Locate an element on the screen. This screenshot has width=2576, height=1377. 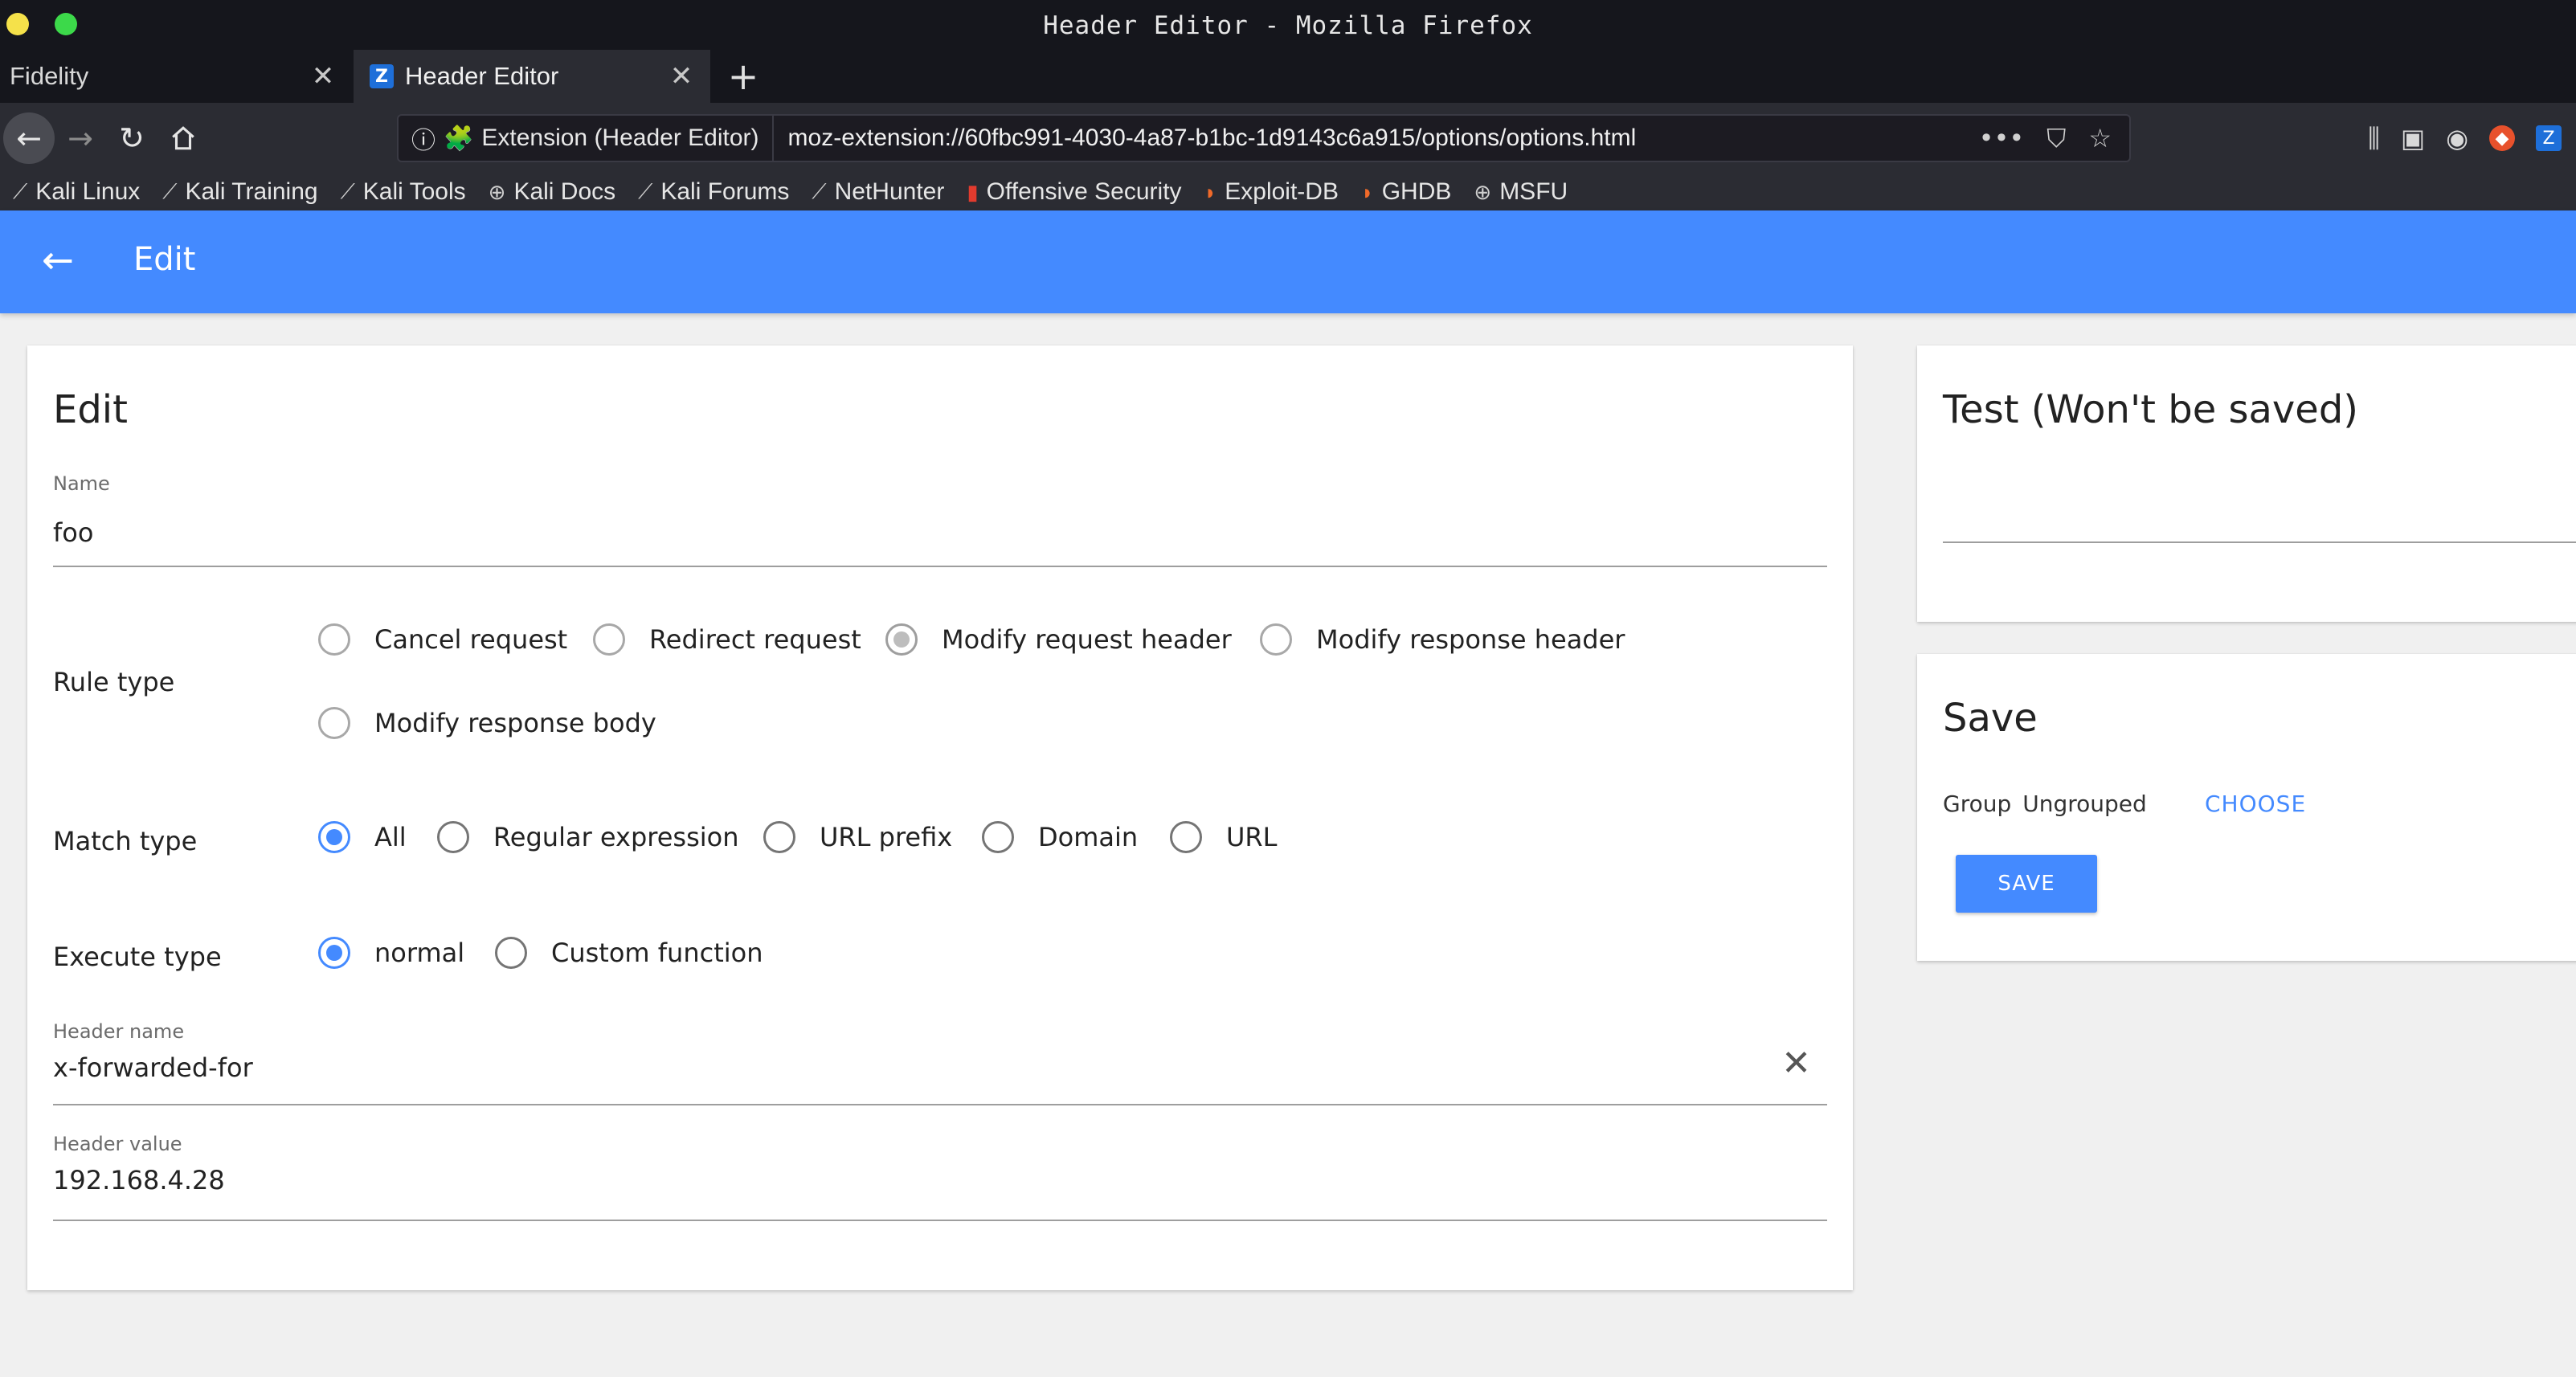
bookmark-kali-docs: ⊕ Kali Docs is located at coordinates (553, 192).